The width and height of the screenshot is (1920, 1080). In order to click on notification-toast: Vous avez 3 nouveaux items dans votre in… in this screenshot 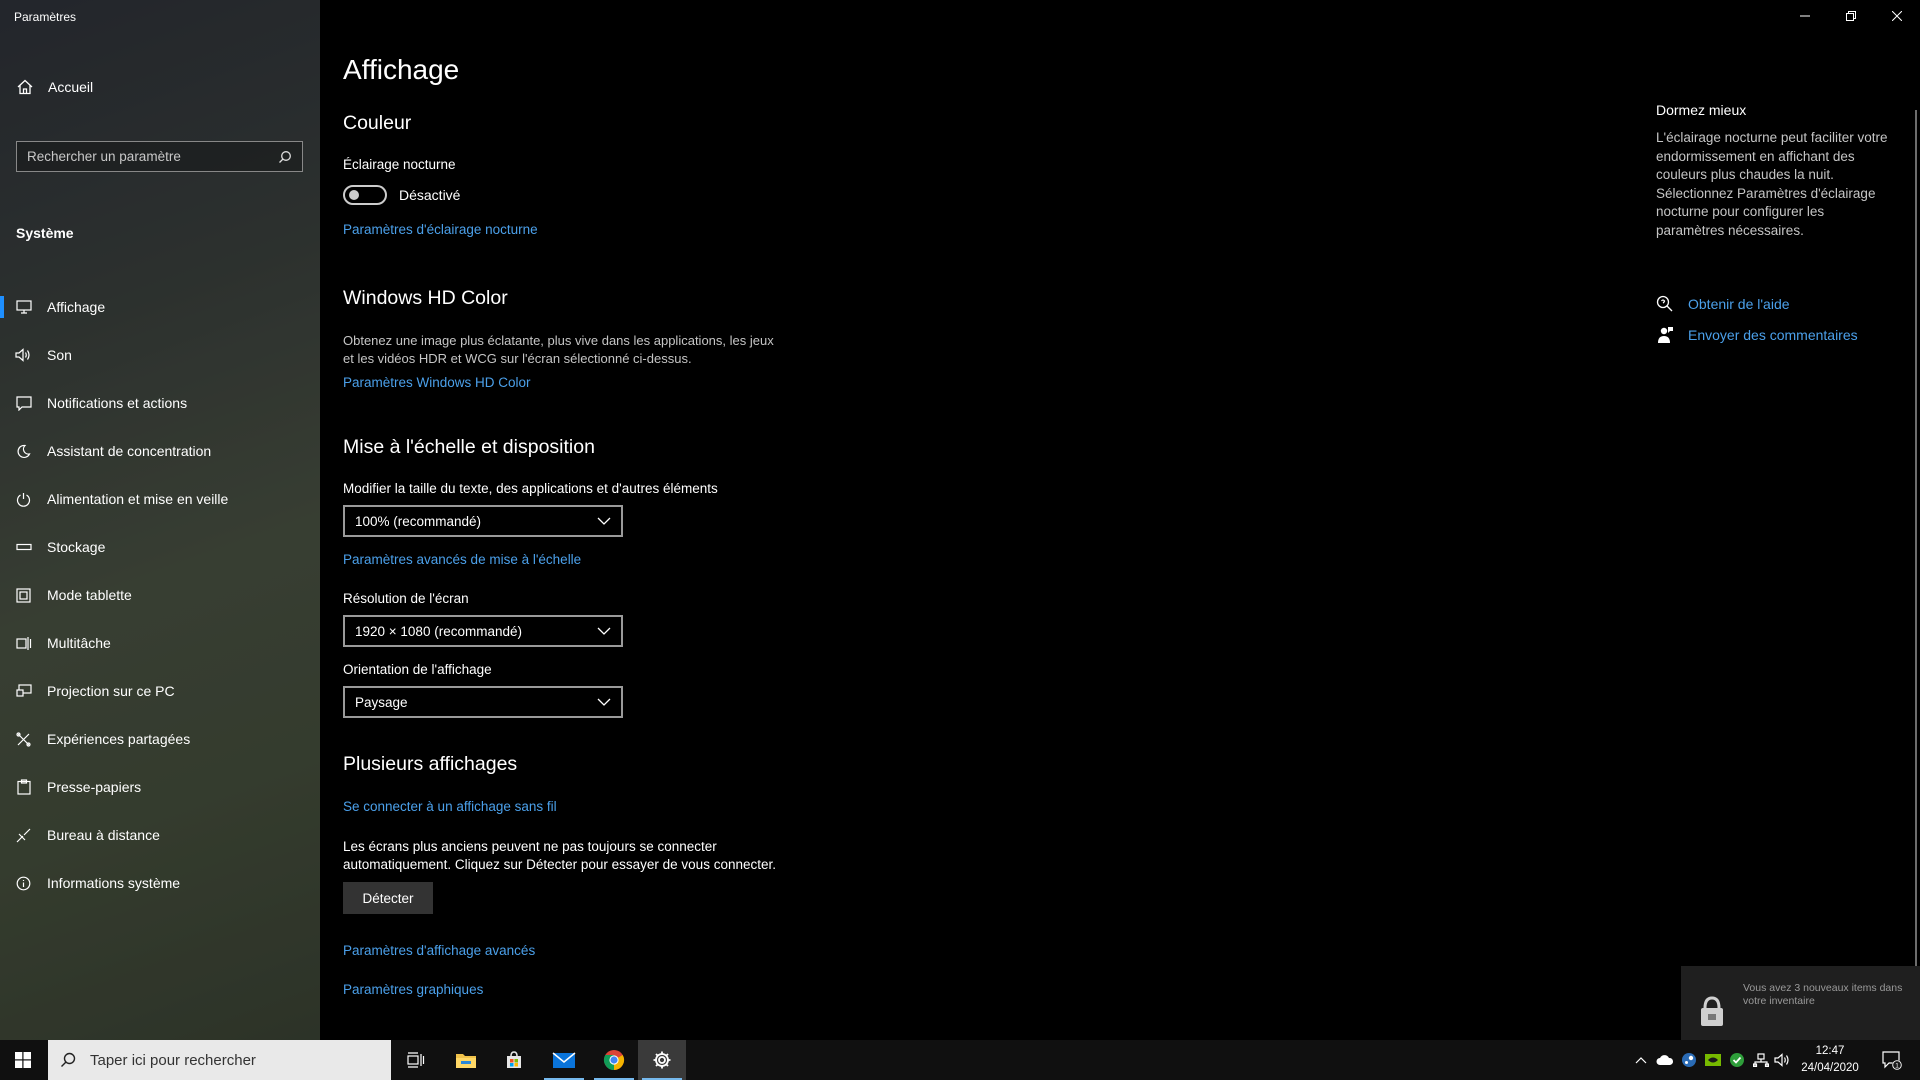, I will do `click(1800, 1003)`.